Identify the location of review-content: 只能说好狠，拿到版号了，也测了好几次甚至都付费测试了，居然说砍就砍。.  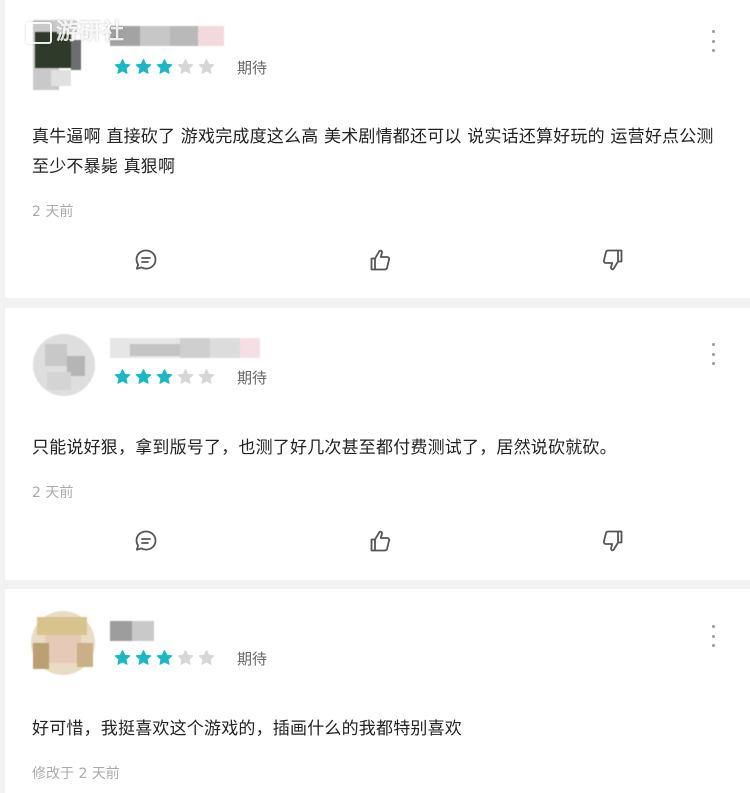
(324, 448).